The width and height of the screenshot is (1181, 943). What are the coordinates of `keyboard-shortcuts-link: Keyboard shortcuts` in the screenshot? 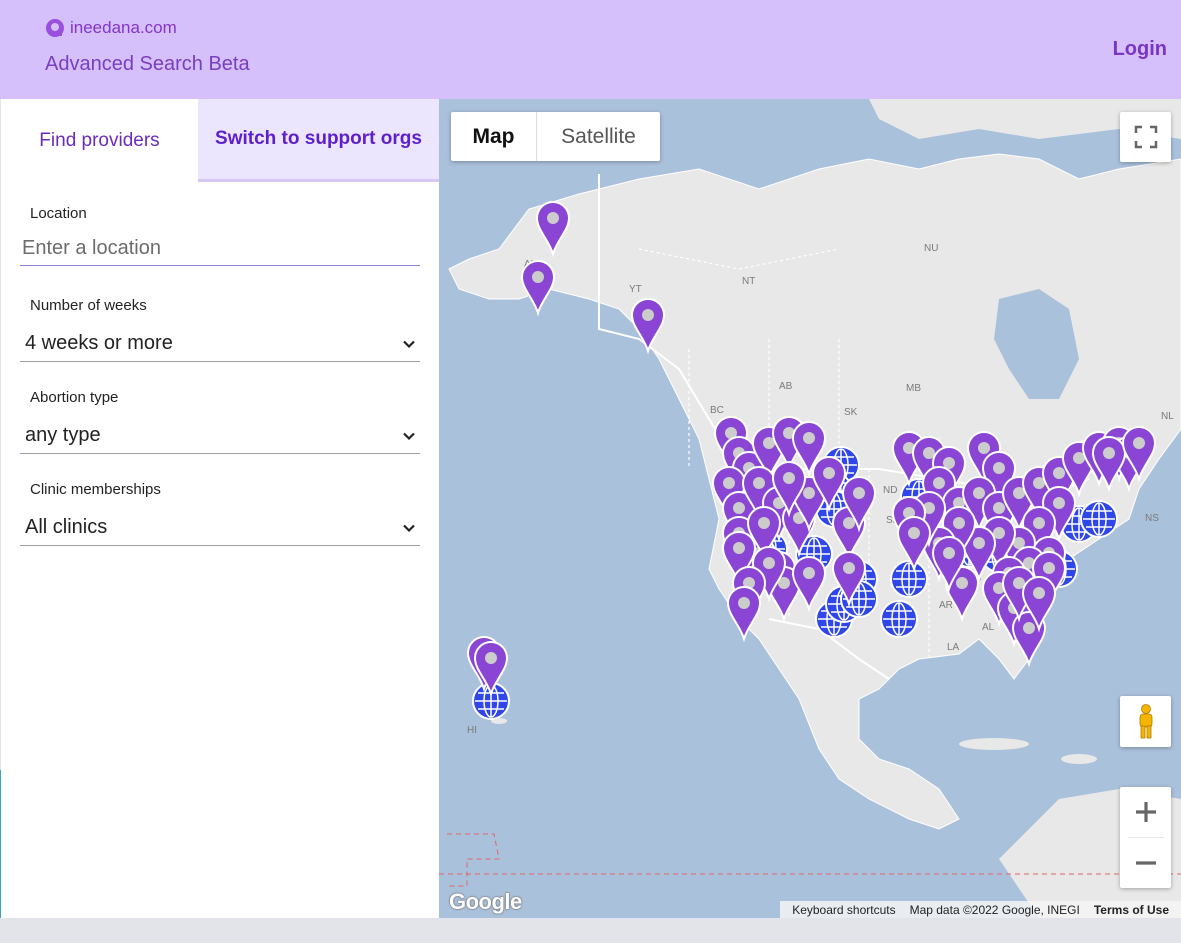 It's located at (843, 910).